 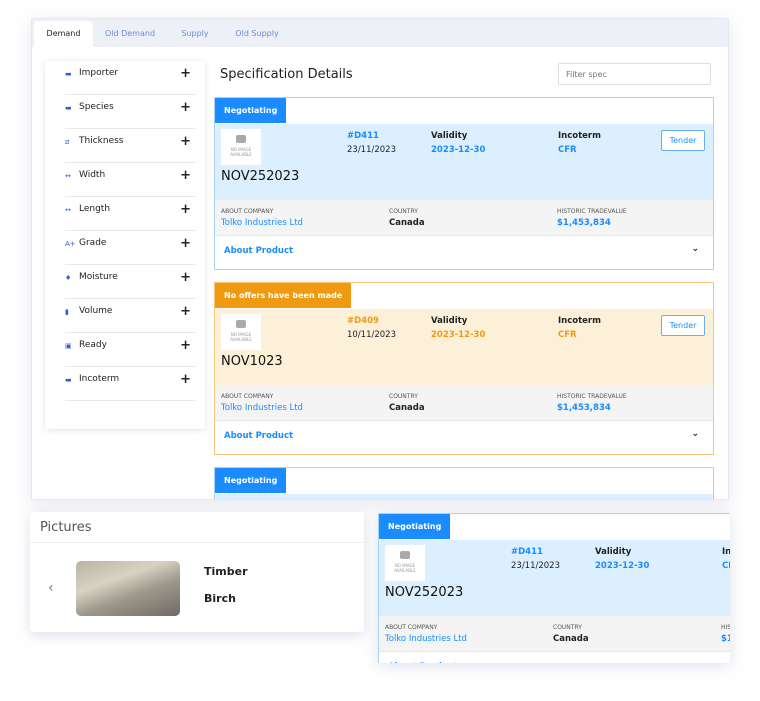 I want to click on volume-icon: ▮, so click(x=67, y=312).